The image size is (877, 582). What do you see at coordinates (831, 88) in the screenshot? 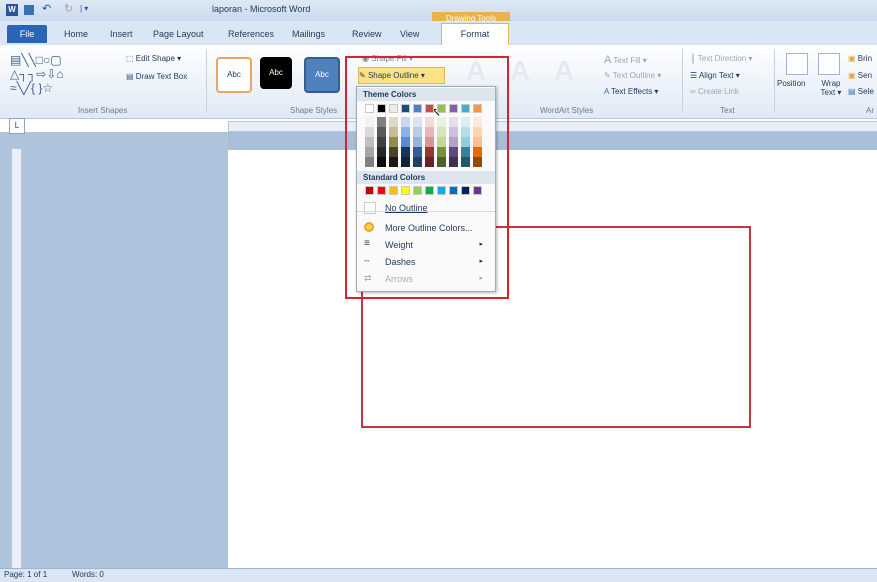
I see `wrap-text-button: Wrap Text ▾` at bounding box center [831, 88].